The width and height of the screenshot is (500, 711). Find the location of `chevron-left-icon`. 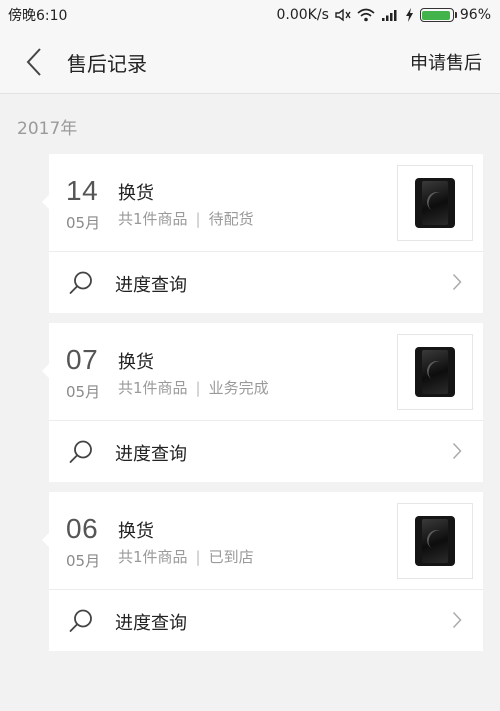

chevron-left-icon is located at coordinates (33, 62).